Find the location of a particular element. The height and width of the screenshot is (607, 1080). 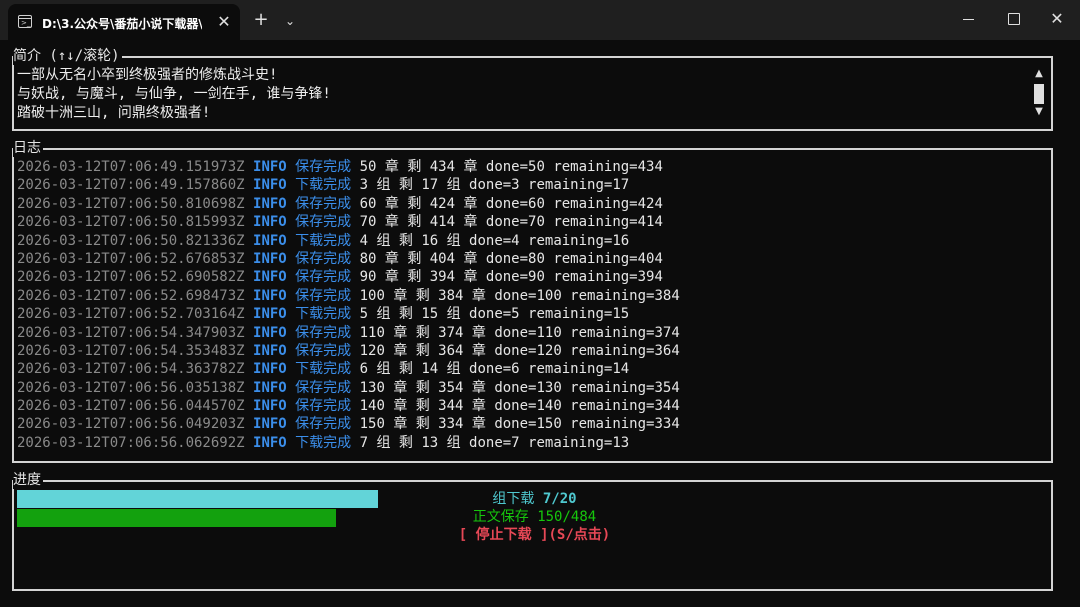

minimize-button is located at coordinates (968, 19).